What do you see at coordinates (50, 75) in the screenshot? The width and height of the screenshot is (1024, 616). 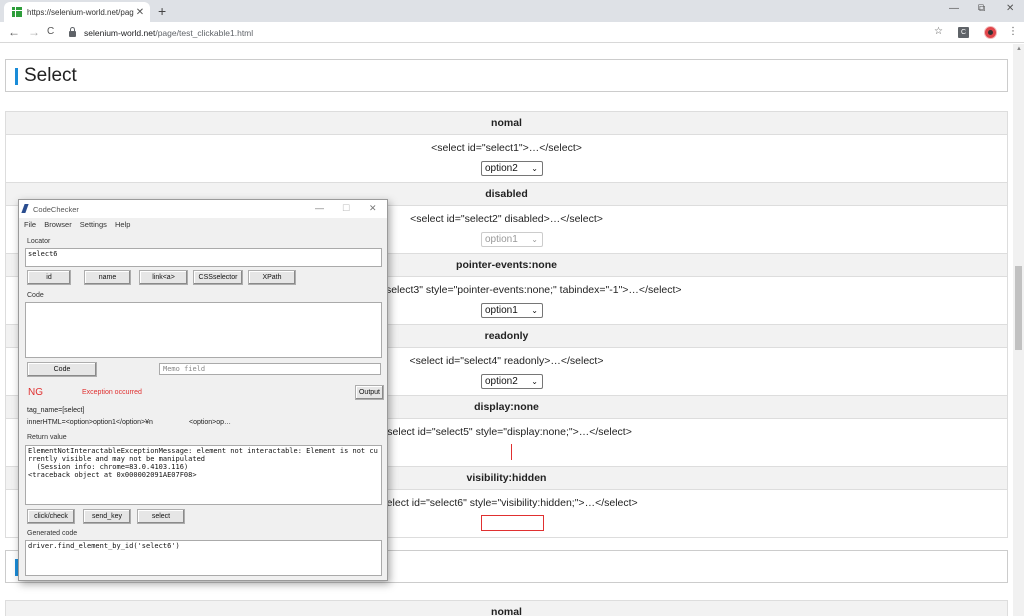 I see `section-title: Select` at bounding box center [50, 75].